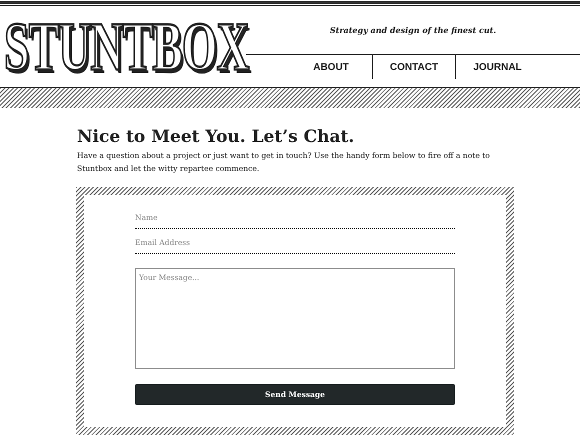  I want to click on nav-link: JOURNAL, so click(497, 67).